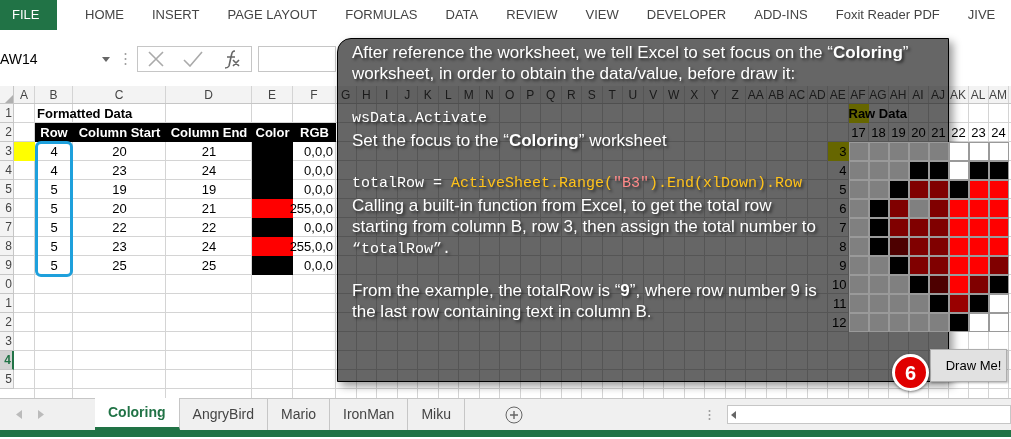 The width and height of the screenshot is (1011, 439). I want to click on code-line: totalRow = ActiveSheet.Range("B3").End(xlDown).Row, so click(578, 184).